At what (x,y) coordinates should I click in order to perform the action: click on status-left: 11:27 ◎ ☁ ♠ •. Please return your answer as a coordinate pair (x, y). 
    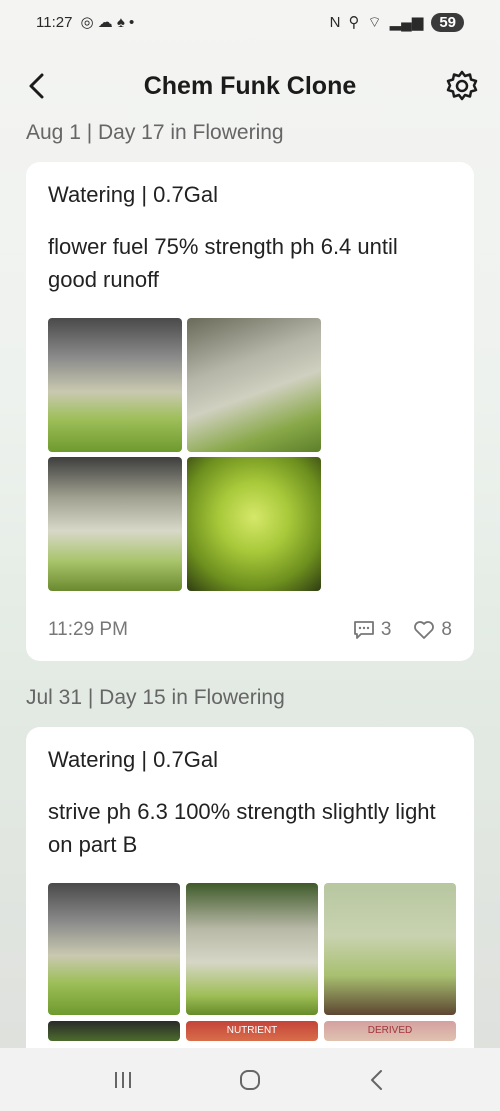
    Looking at the image, I should click on (85, 22).